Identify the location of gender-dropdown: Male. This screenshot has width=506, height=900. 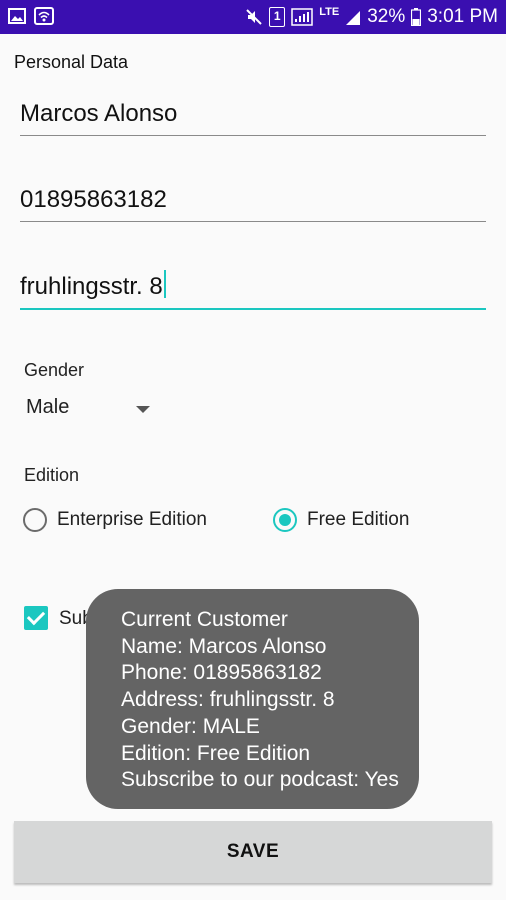
(91, 411).